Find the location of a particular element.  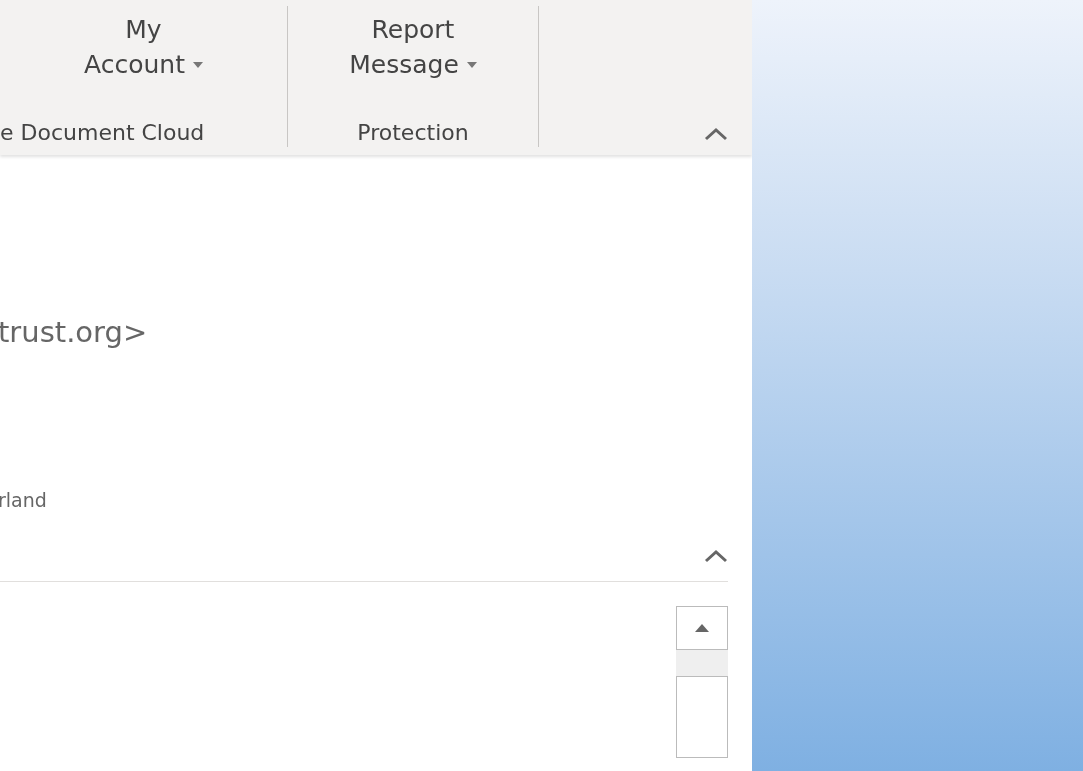

scroll-thumb is located at coordinates (702, 717).